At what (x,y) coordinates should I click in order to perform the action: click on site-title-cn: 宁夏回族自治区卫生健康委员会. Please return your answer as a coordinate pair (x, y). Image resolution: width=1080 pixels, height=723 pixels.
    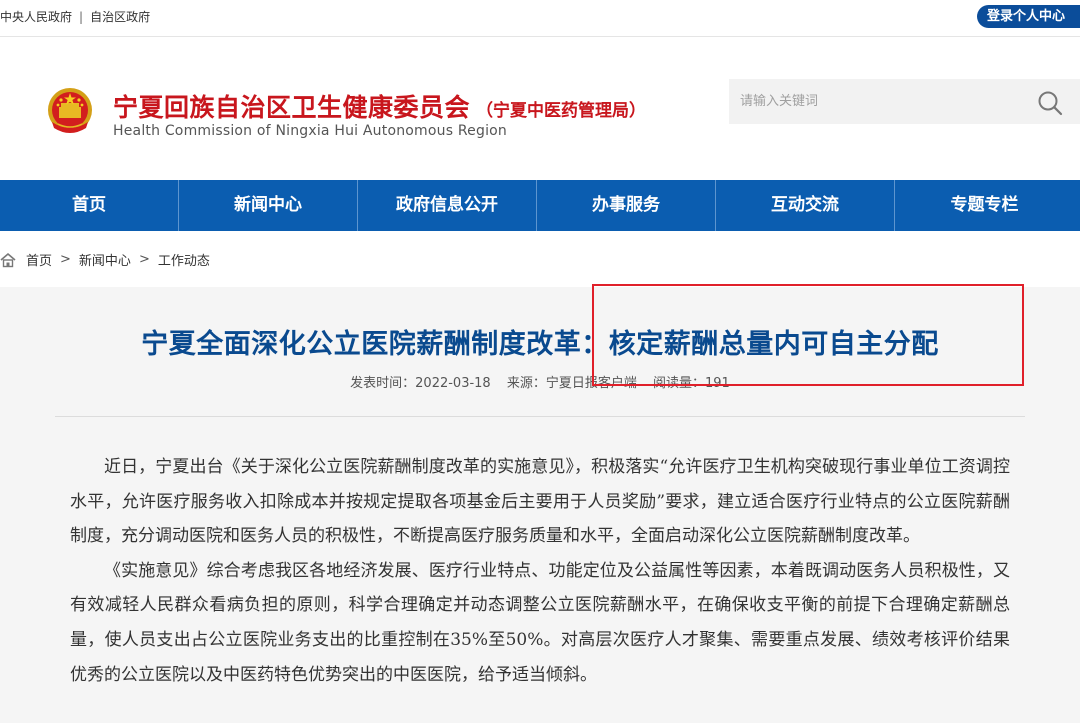
    Looking at the image, I should click on (292, 107).